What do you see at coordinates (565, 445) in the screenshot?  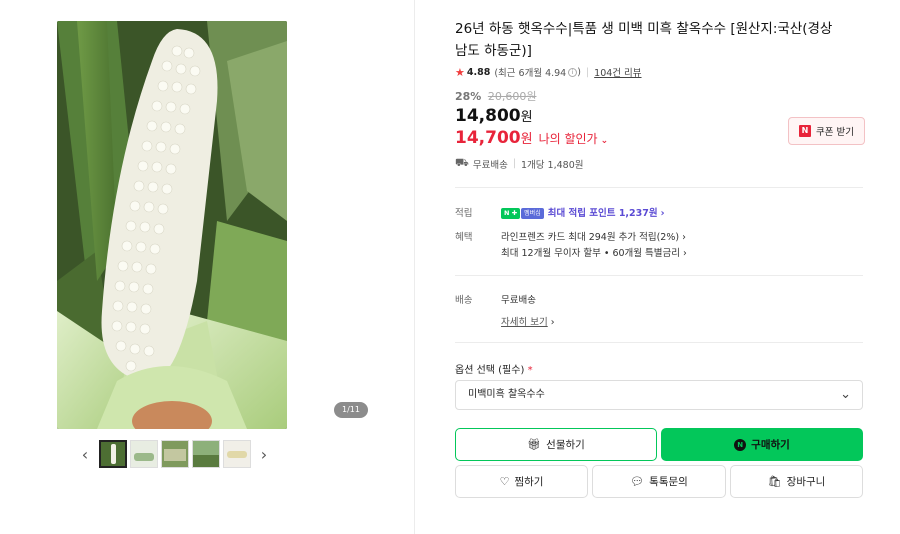 I see `gift-label: 선물하기` at bounding box center [565, 445].